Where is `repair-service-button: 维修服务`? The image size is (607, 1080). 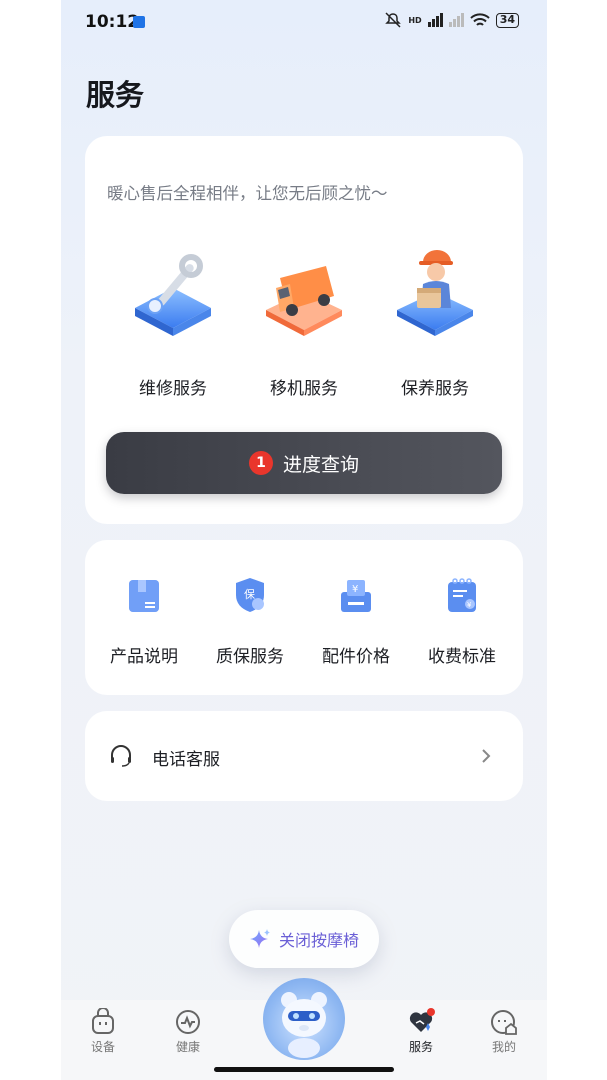
repair-service-button: 维修服务 is located at coordinates (173, 323).